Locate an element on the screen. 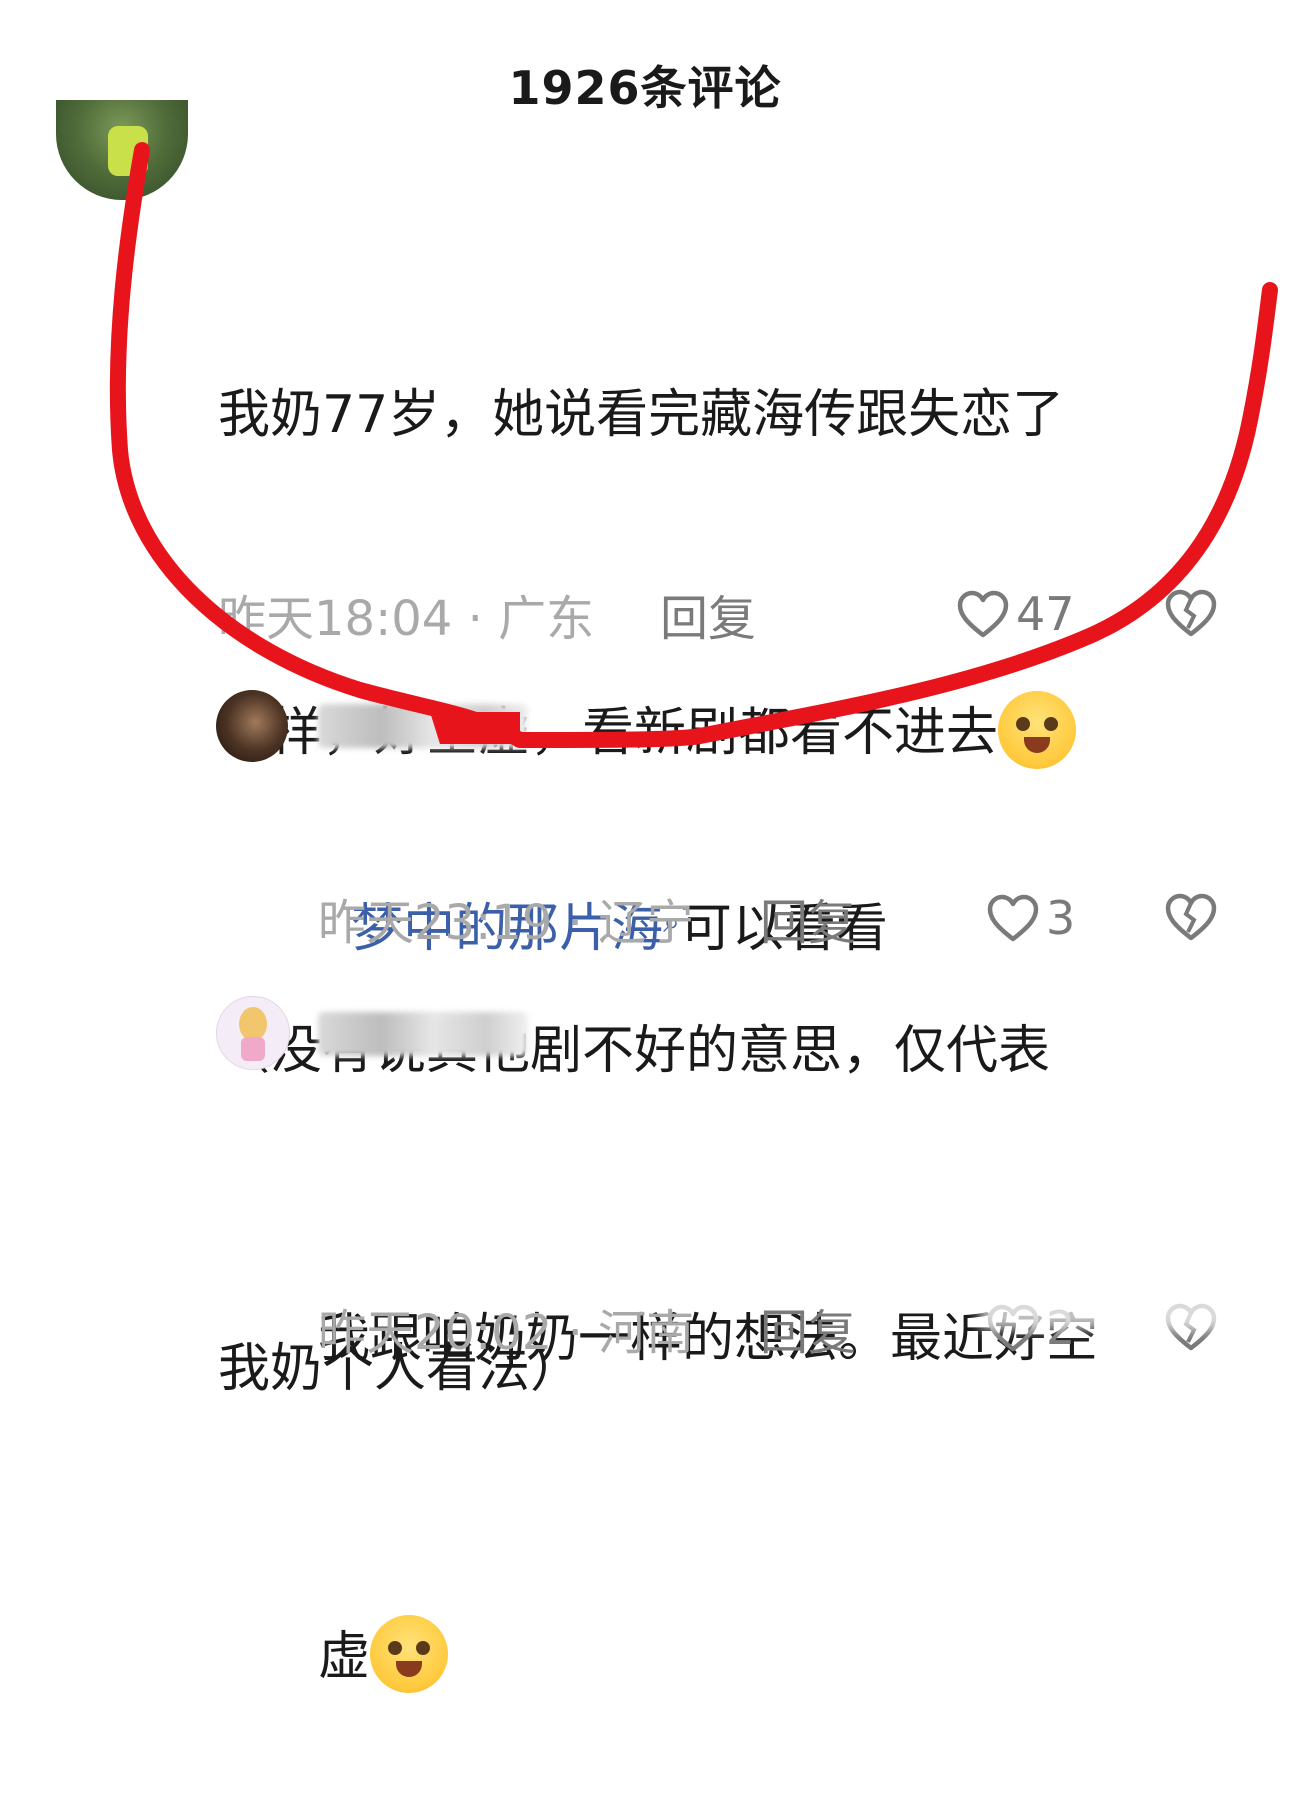  pleading-crying-emoji-icon is located at coordinates (409, 1654).